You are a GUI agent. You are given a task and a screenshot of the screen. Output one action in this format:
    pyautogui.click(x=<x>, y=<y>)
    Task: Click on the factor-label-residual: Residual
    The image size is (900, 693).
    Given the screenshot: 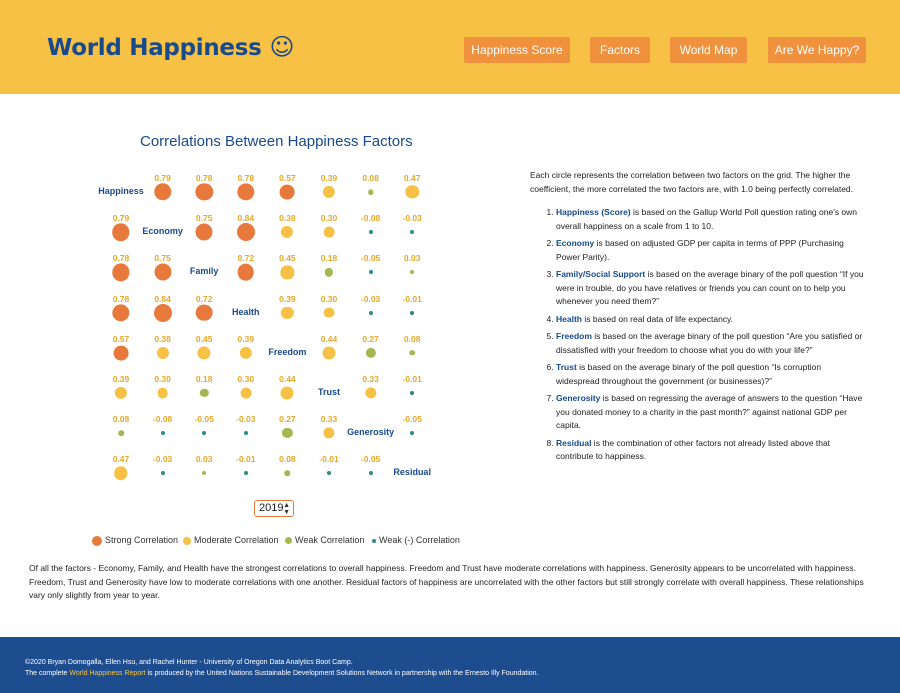 What is the action you would take?
    pyautogui.click(x=412, y=472)
    